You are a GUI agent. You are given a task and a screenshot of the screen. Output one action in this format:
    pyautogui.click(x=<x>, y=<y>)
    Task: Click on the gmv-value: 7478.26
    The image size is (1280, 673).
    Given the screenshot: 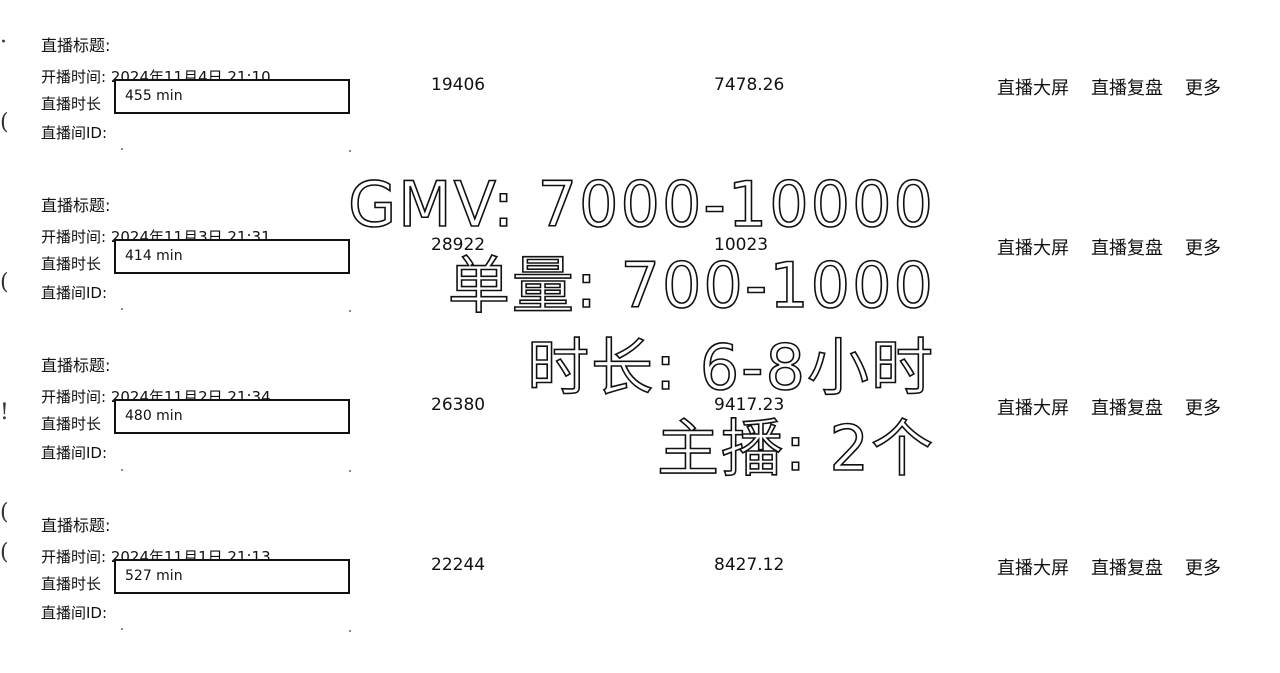 What is the action you would take?
    pyautogui.click(x=749, y=85)
    